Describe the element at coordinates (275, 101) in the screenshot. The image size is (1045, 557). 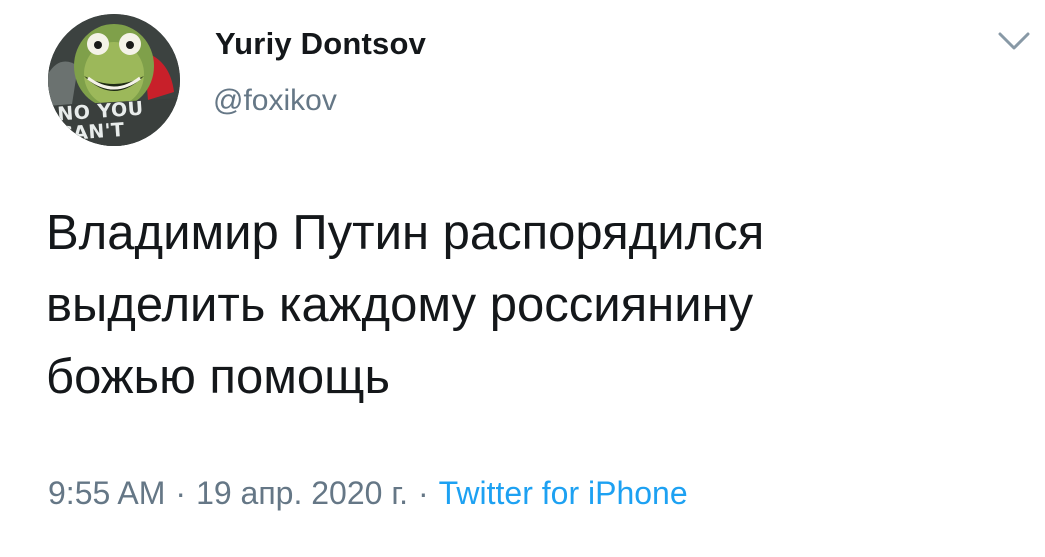
I see `author-handle: @foxikov` at that location.